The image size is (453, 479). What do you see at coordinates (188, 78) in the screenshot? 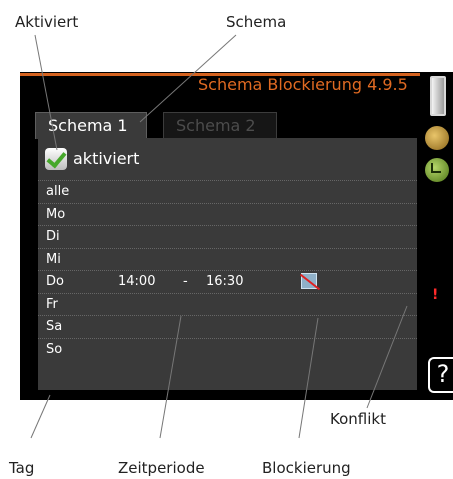
I see `leader-schema` at bounding box center [188, 78].